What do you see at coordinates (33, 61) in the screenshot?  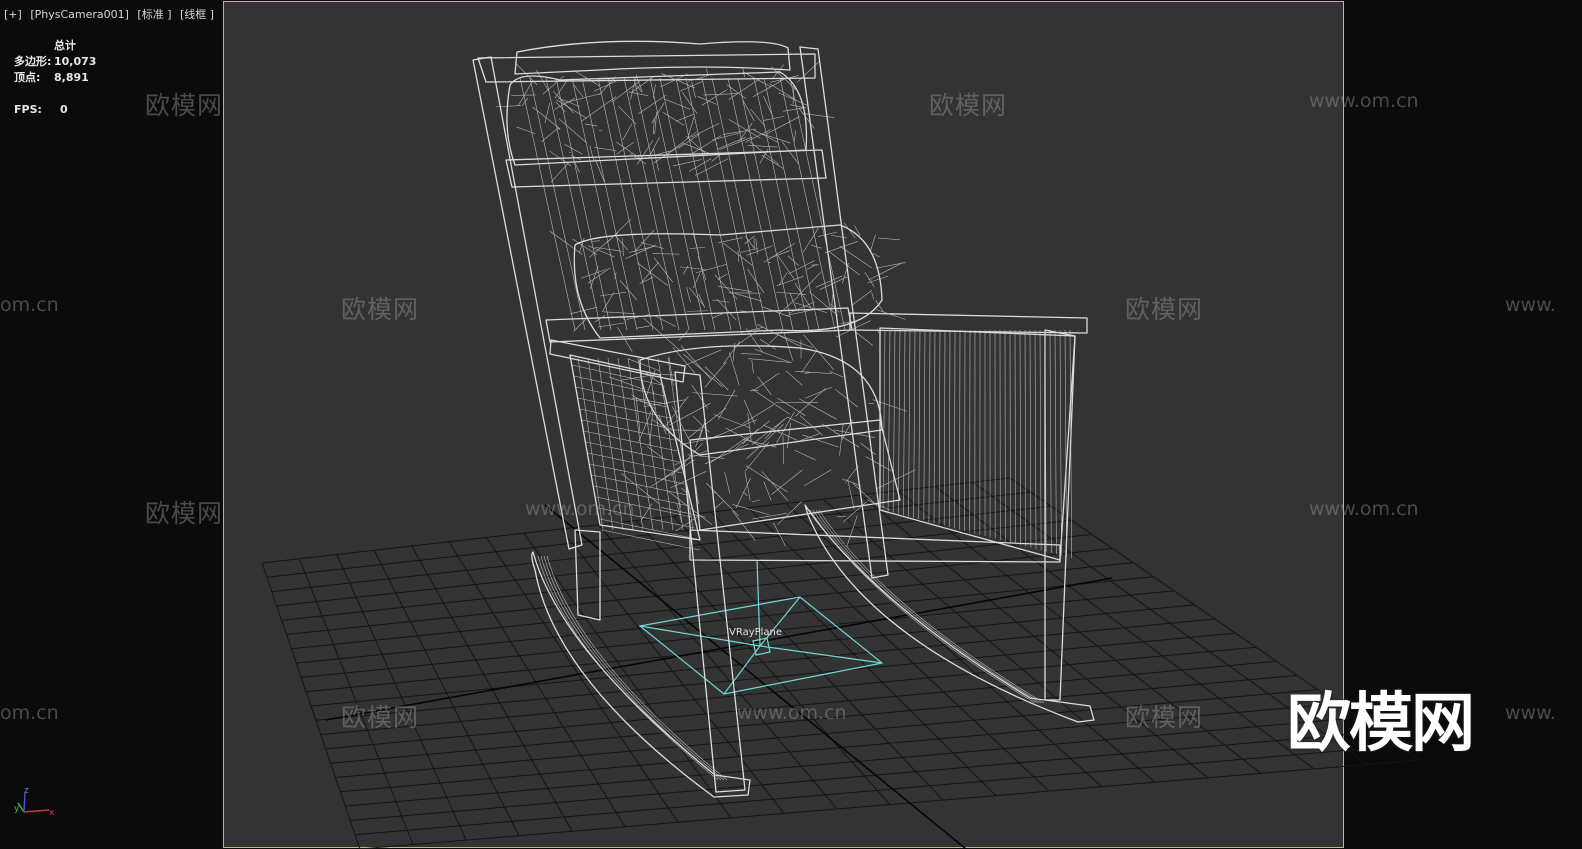 I see `polygons-label: 多边形:` at bounding box center [33, 61].